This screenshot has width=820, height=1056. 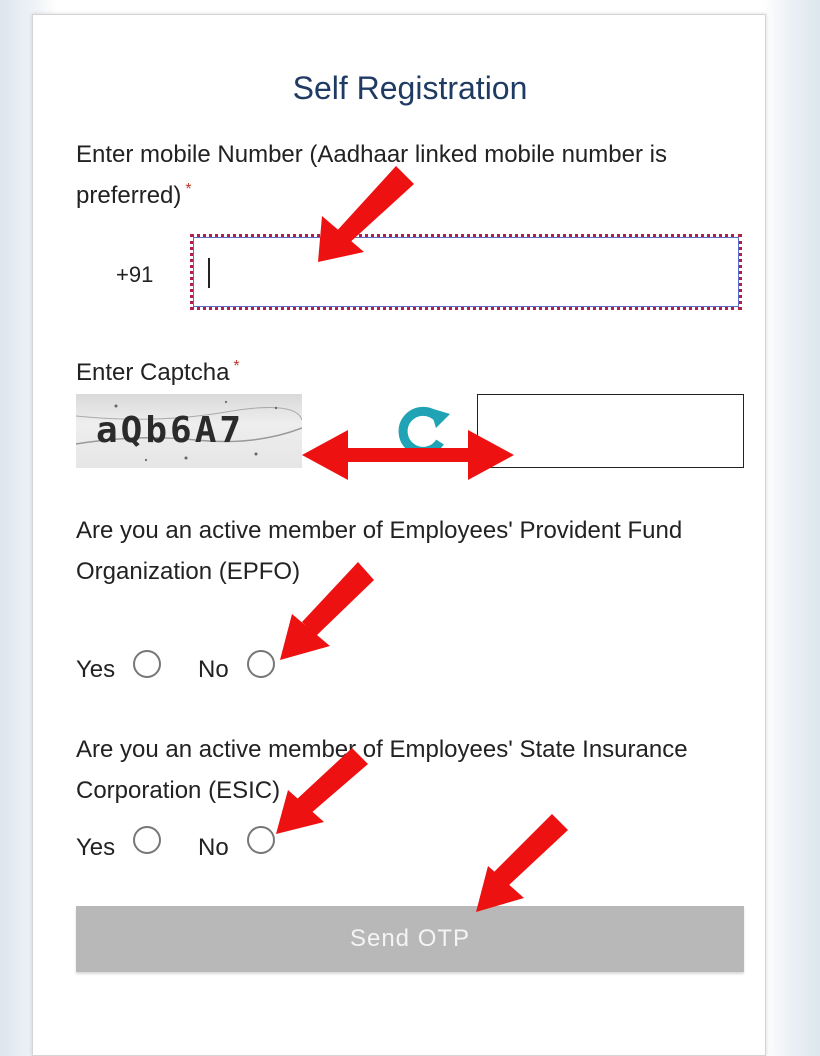 What do you see at coordinates (236, 366) in the screenshot?
I see `captcha-required-mark: *` at bounding box center [236, 366].